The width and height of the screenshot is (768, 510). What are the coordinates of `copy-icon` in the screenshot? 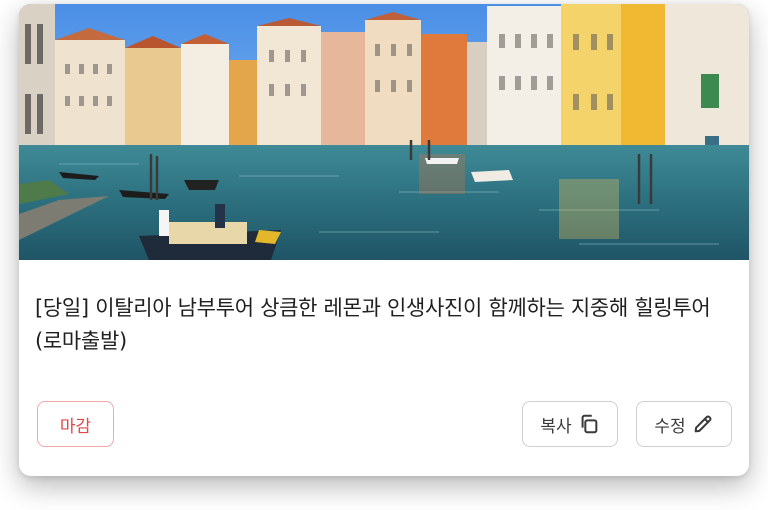 It's located at (589, 424).